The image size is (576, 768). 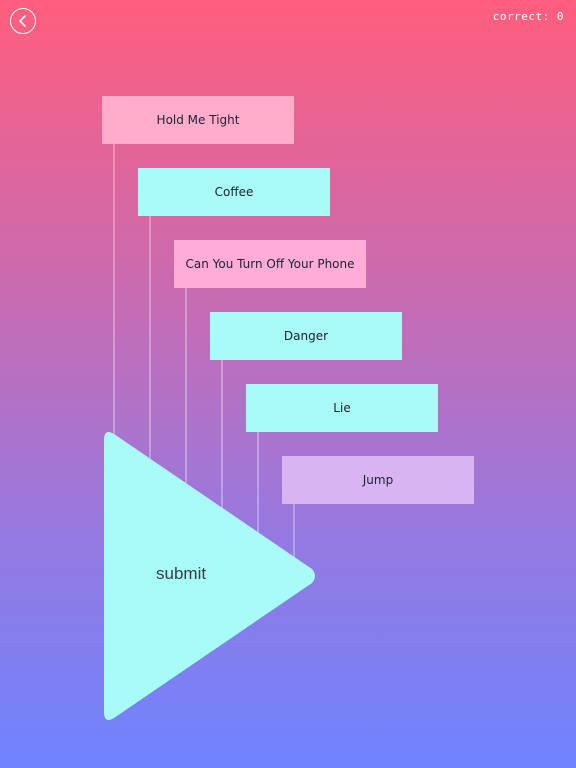 I want to click on word-card-danger: Danger, so click(x=306, y=336).